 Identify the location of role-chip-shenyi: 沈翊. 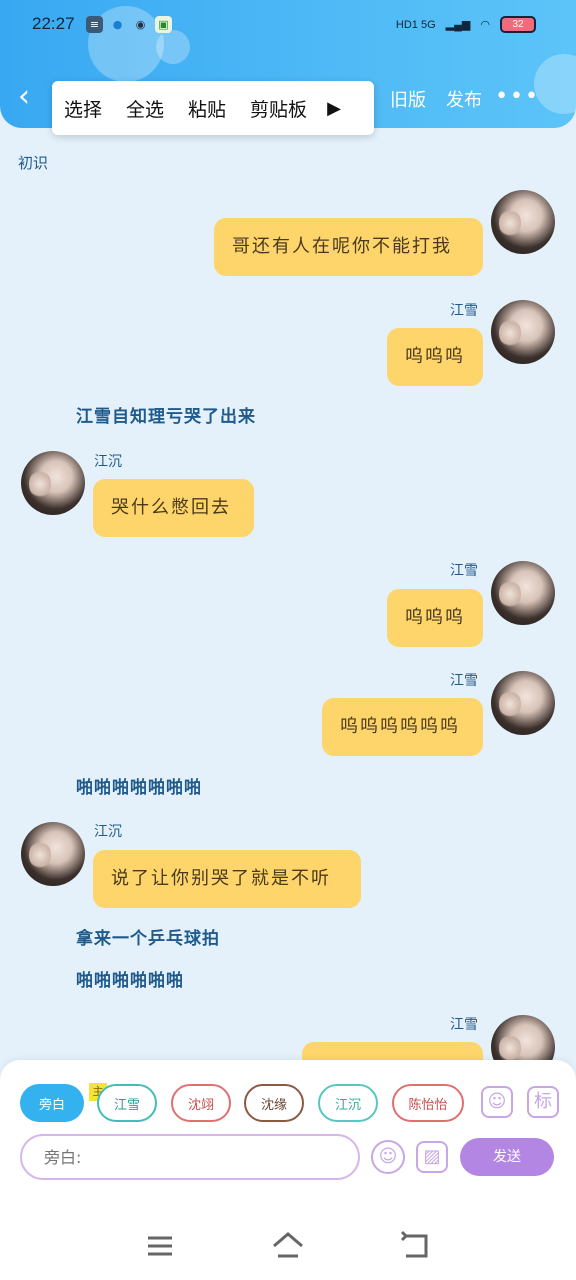
(201, 1103).